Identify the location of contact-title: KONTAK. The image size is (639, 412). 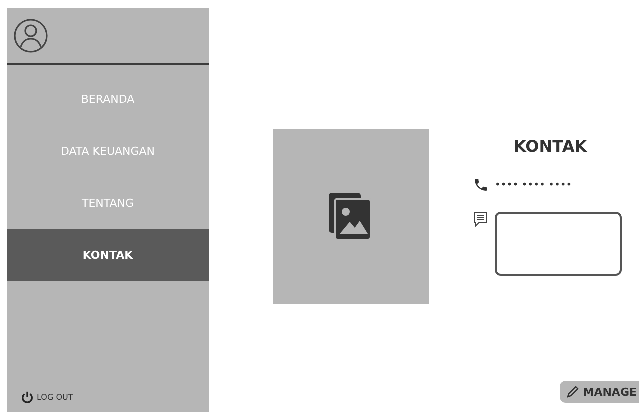
(551, 146).